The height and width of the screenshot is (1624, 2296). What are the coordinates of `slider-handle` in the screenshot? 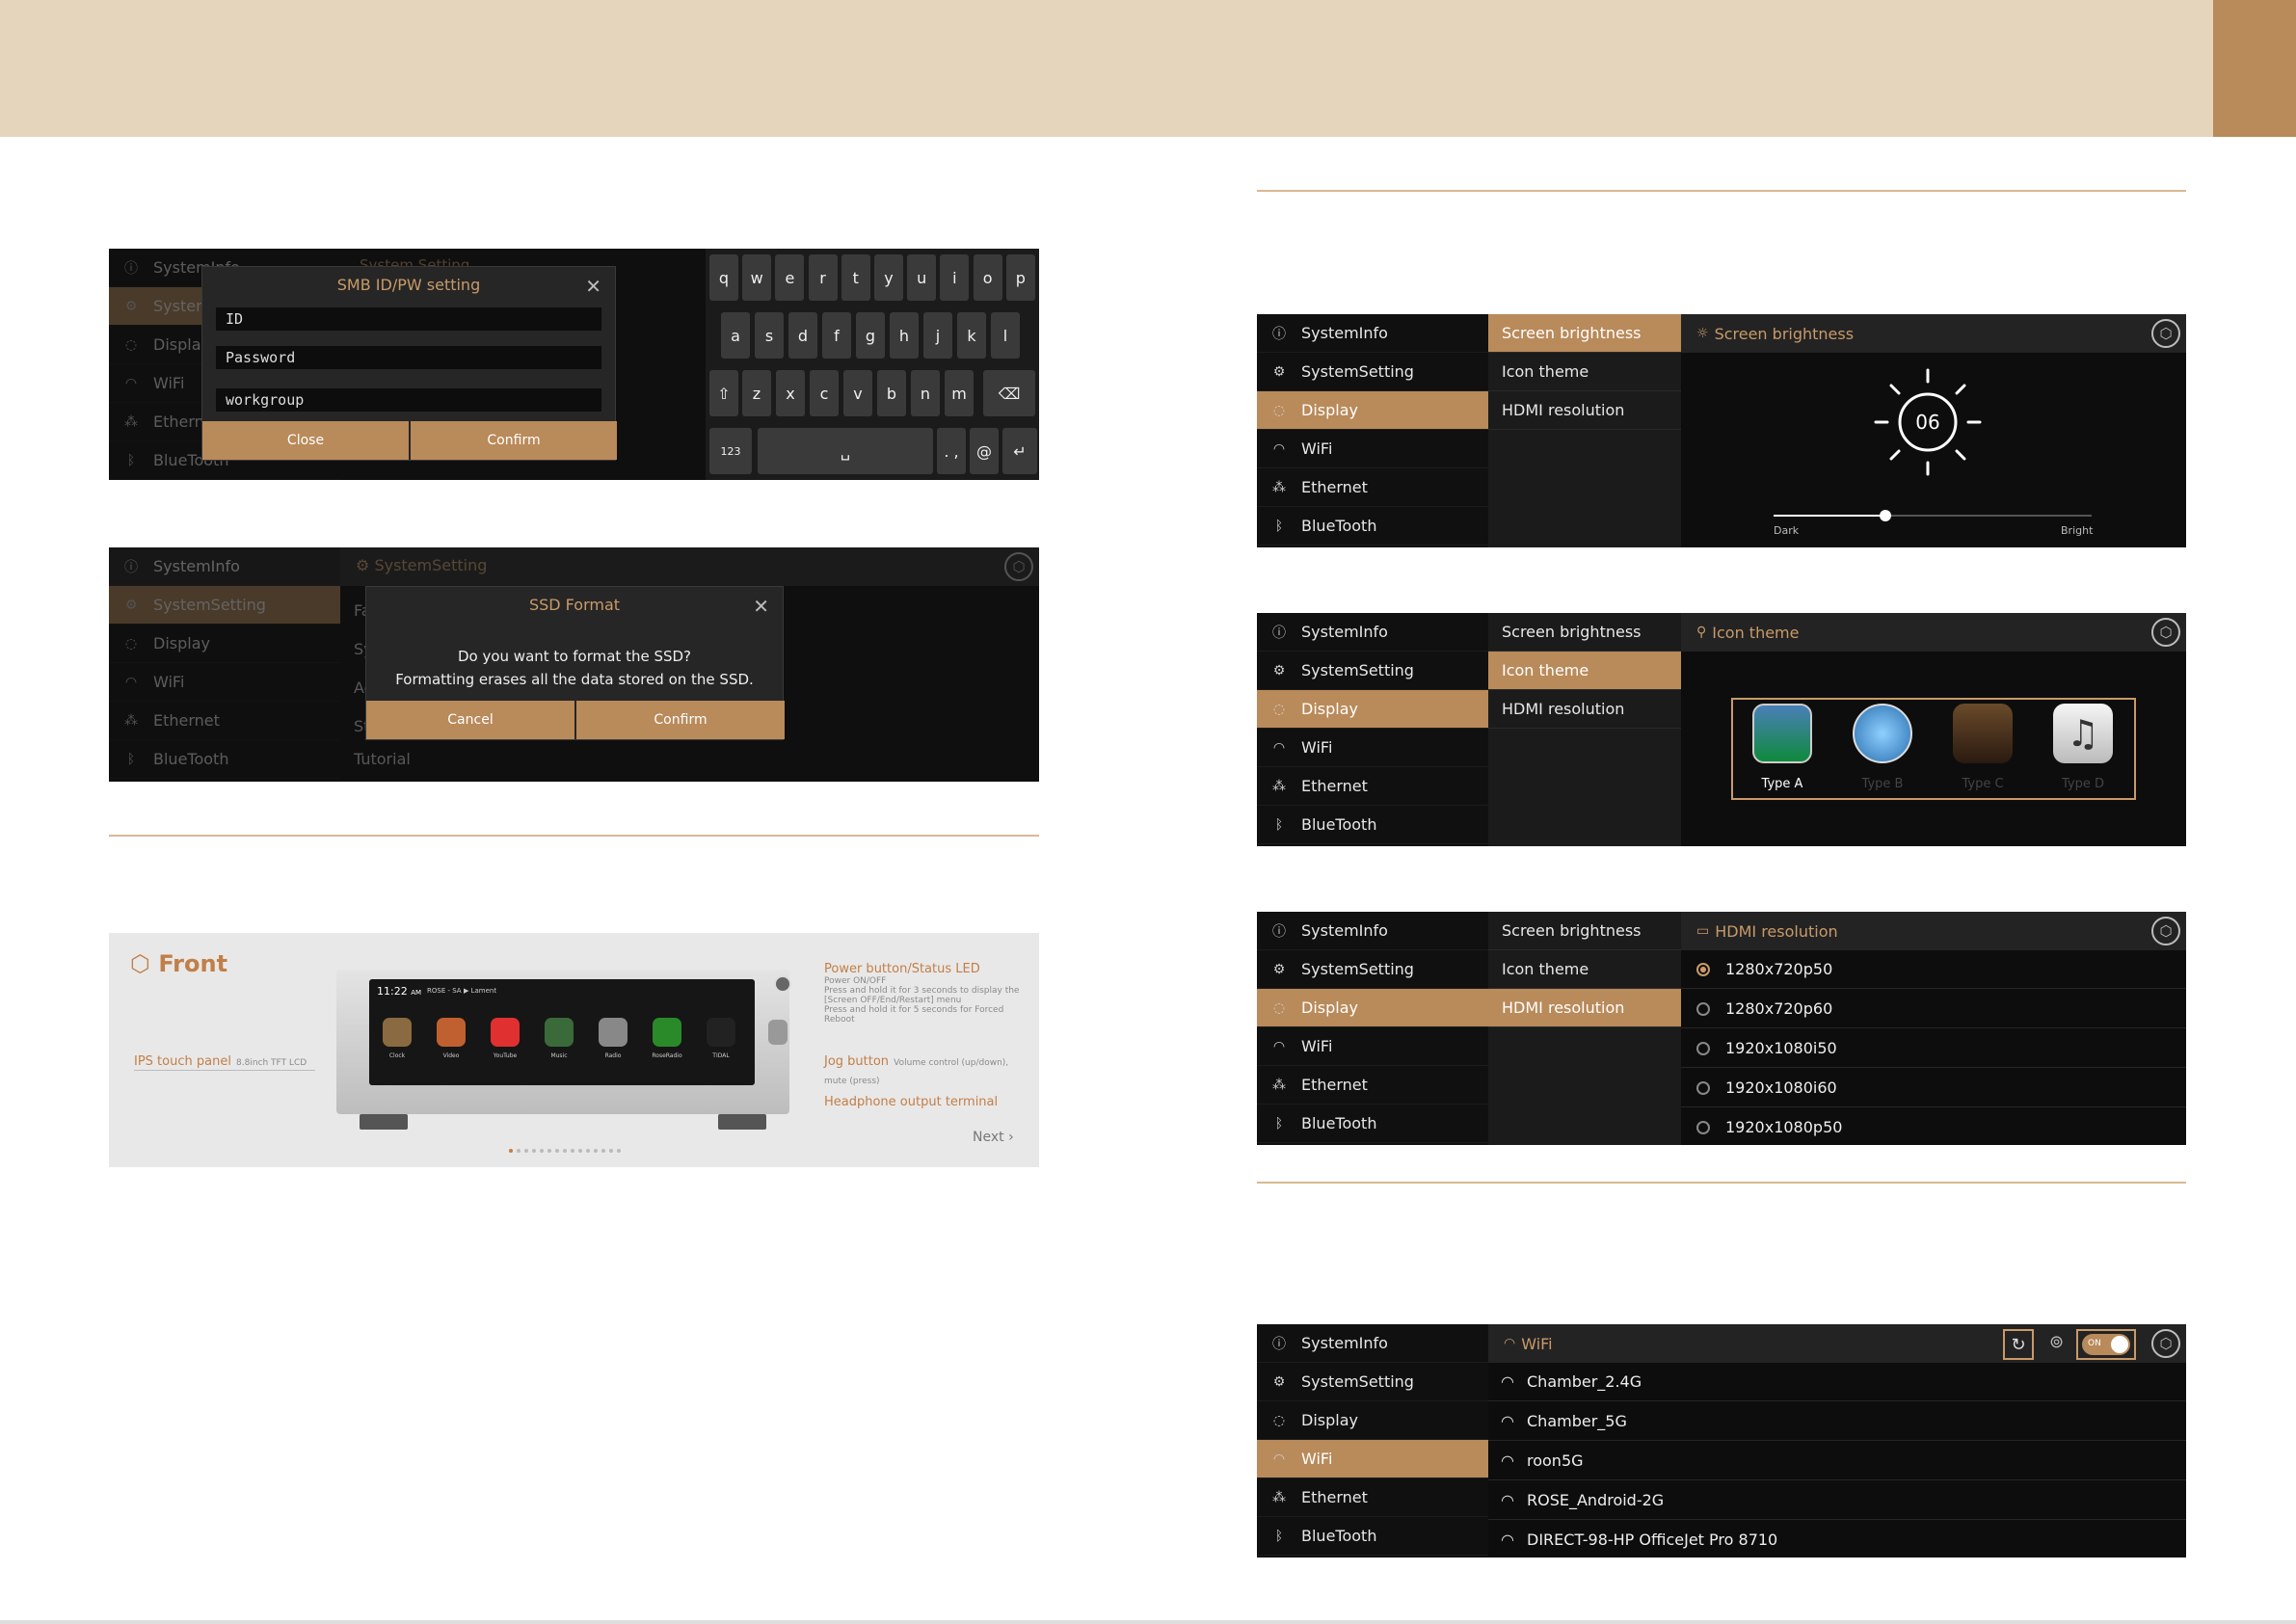 It's located at (1885, 515).